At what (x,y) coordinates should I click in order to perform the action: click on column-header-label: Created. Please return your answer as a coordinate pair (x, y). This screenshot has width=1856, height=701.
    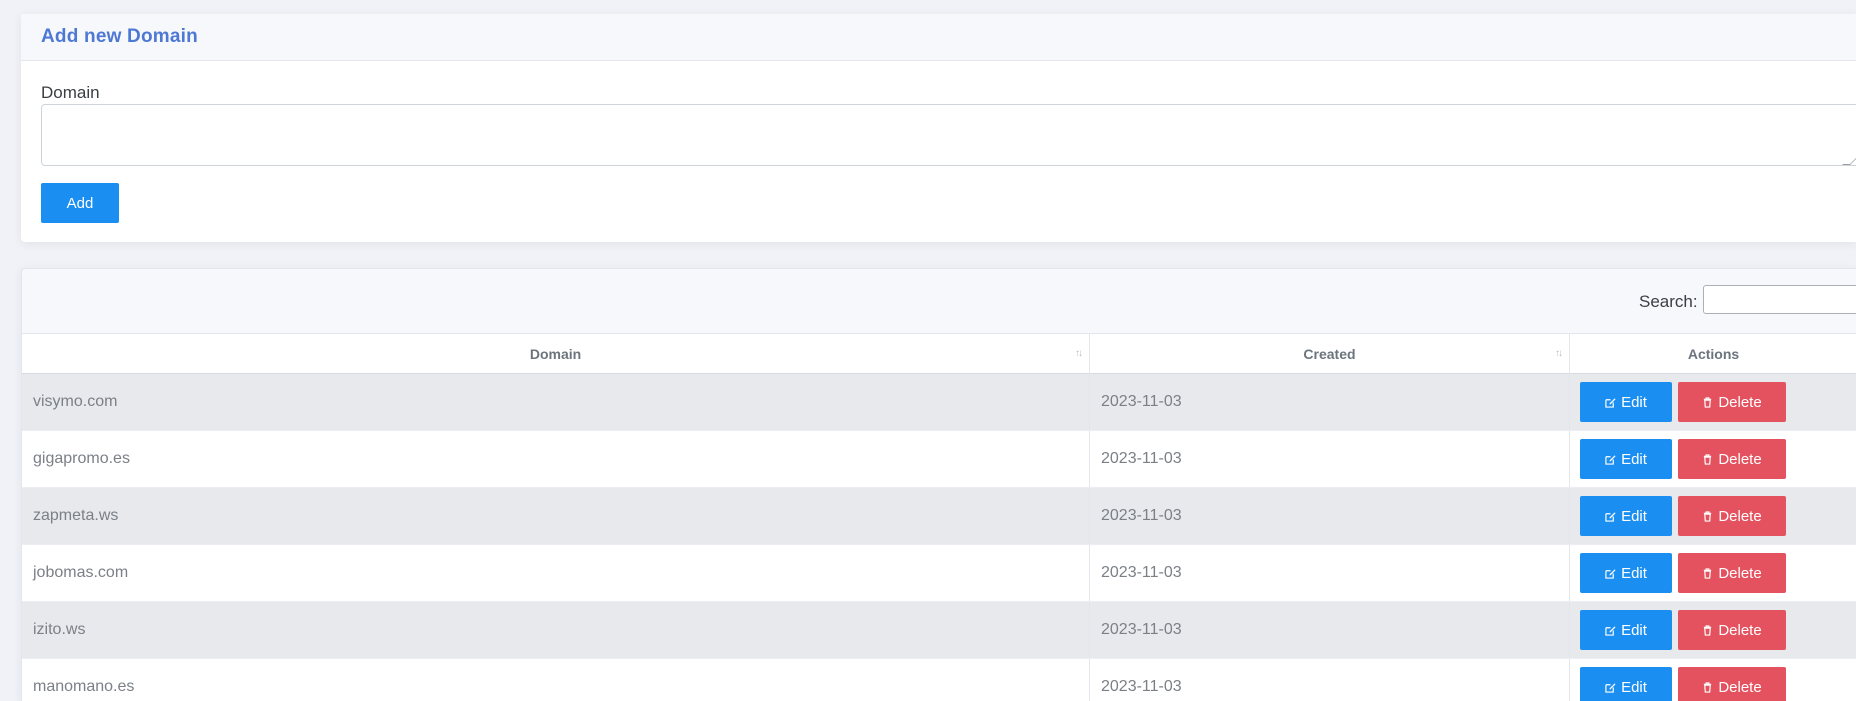
    Looking at the image, I should click on (1329, 354).